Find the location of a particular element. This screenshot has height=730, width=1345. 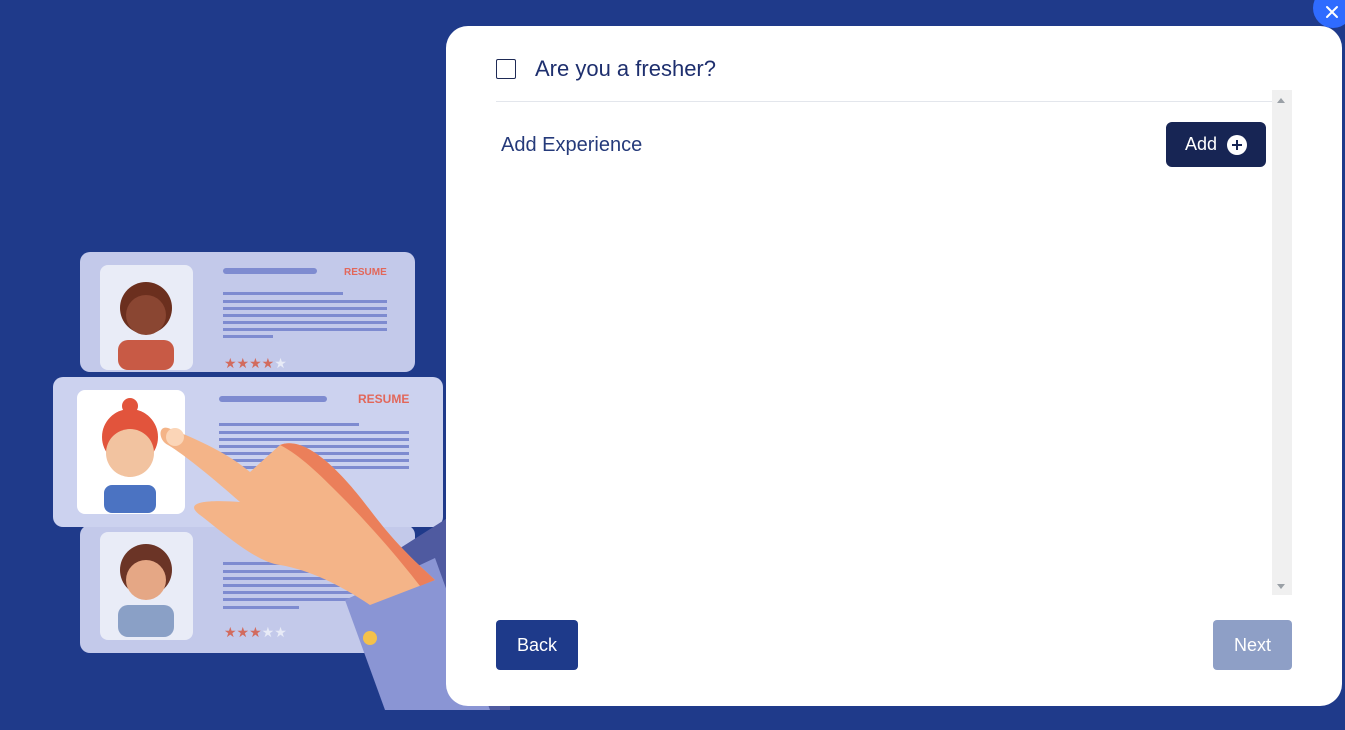

scroll-down-arrow-icon is located at coordinates (1281, 586).